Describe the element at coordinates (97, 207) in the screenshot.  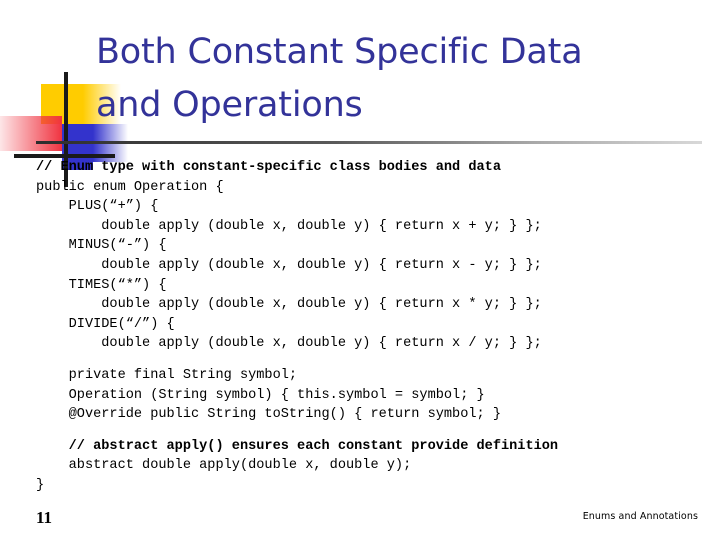
I see `code-line: PLUS(“+”) {` at that location.